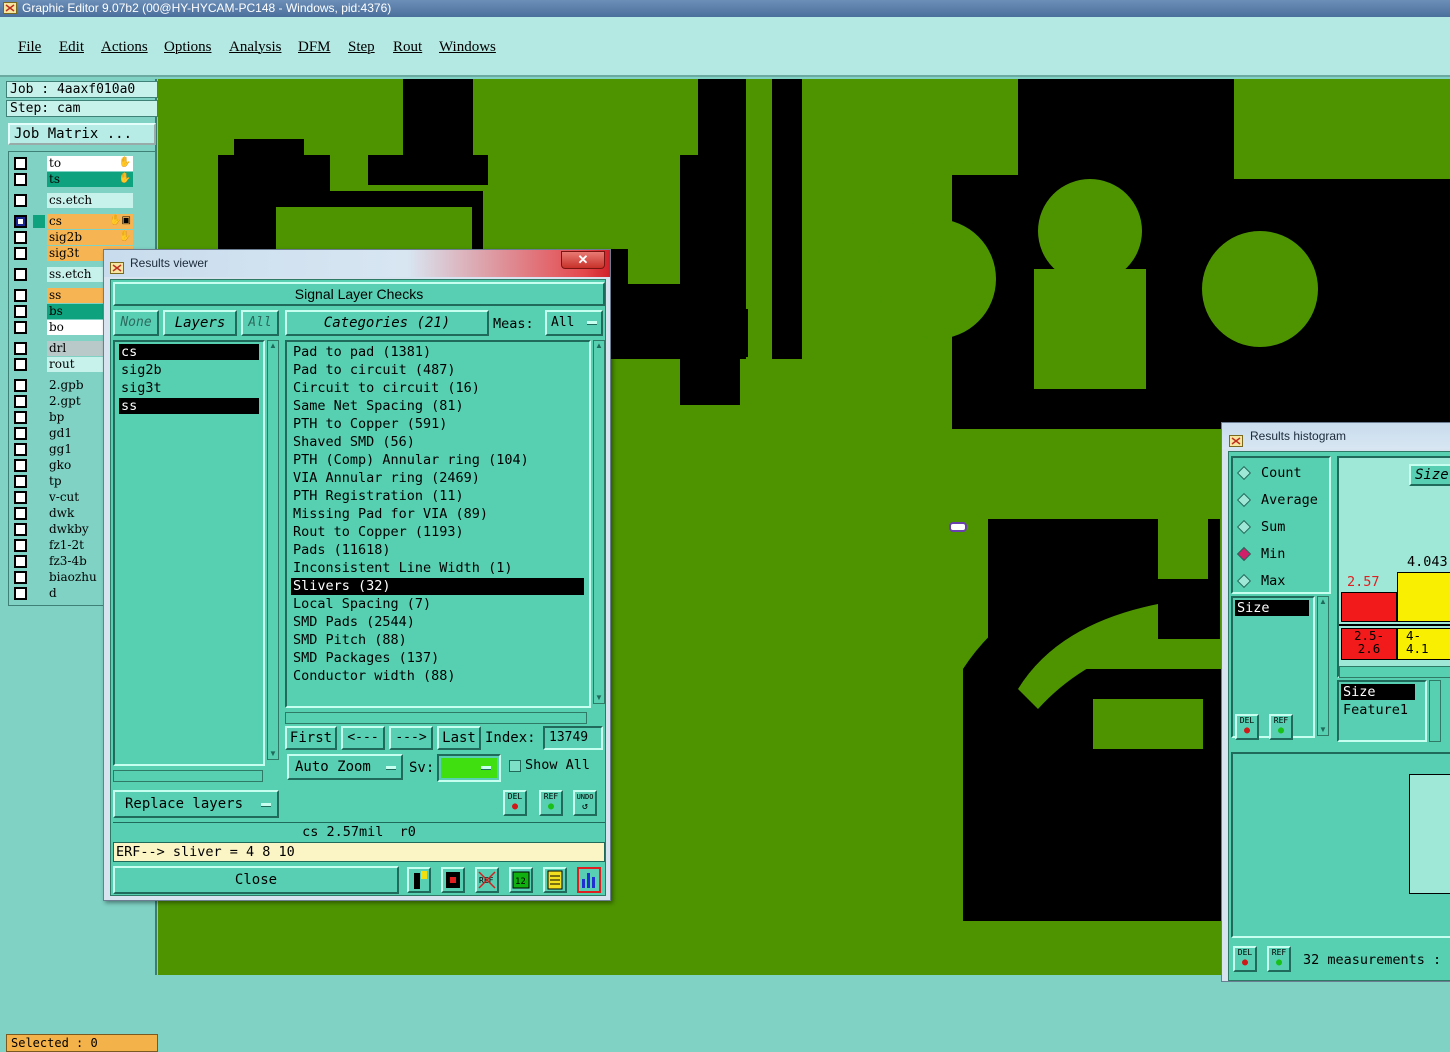  Describe the element at coordinates (314, 47) in the screenshot. I see `menu-dfm: DFM` at that location.